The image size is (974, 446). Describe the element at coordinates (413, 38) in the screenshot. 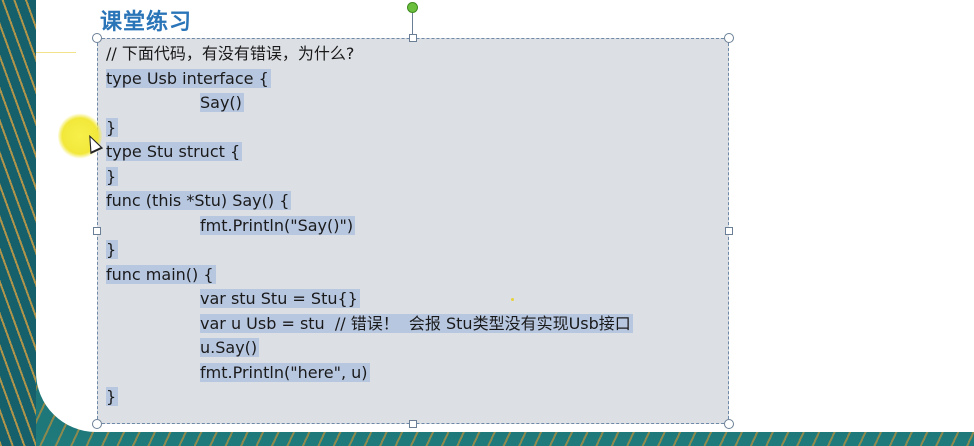

I see `resize-handle-top` at that location.